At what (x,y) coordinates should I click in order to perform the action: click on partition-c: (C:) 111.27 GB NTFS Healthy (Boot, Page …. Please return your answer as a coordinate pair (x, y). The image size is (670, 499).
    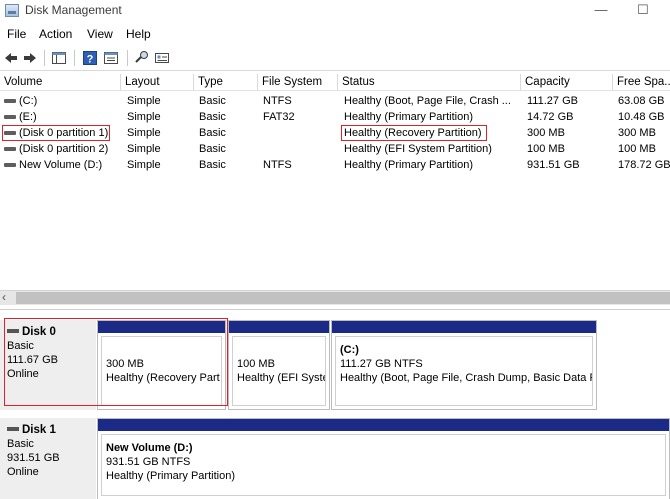
    Looking at the image, I should click on (464, 365).